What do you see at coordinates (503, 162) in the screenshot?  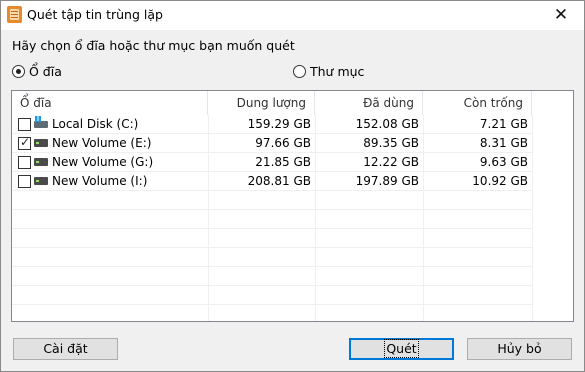 I see `drive-free: 9.63 GB` at bounding box center [503, 162].